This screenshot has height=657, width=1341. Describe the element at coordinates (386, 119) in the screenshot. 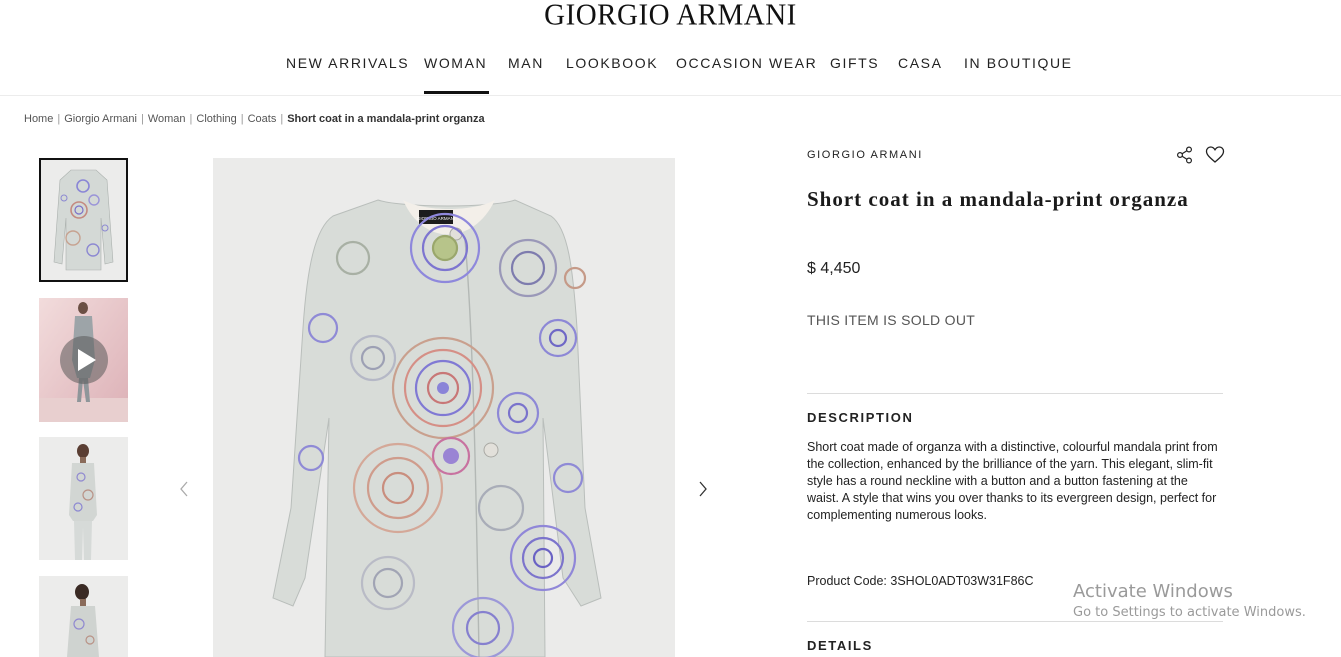

I see `breadcrumb-current: Short coat in a mandala-print organza` at that location.